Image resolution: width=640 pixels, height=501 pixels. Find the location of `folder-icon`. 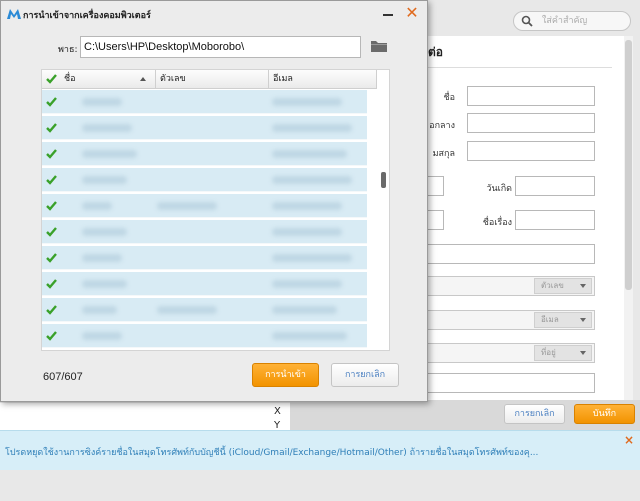

folder-icon is located at coordinates (379, 46).